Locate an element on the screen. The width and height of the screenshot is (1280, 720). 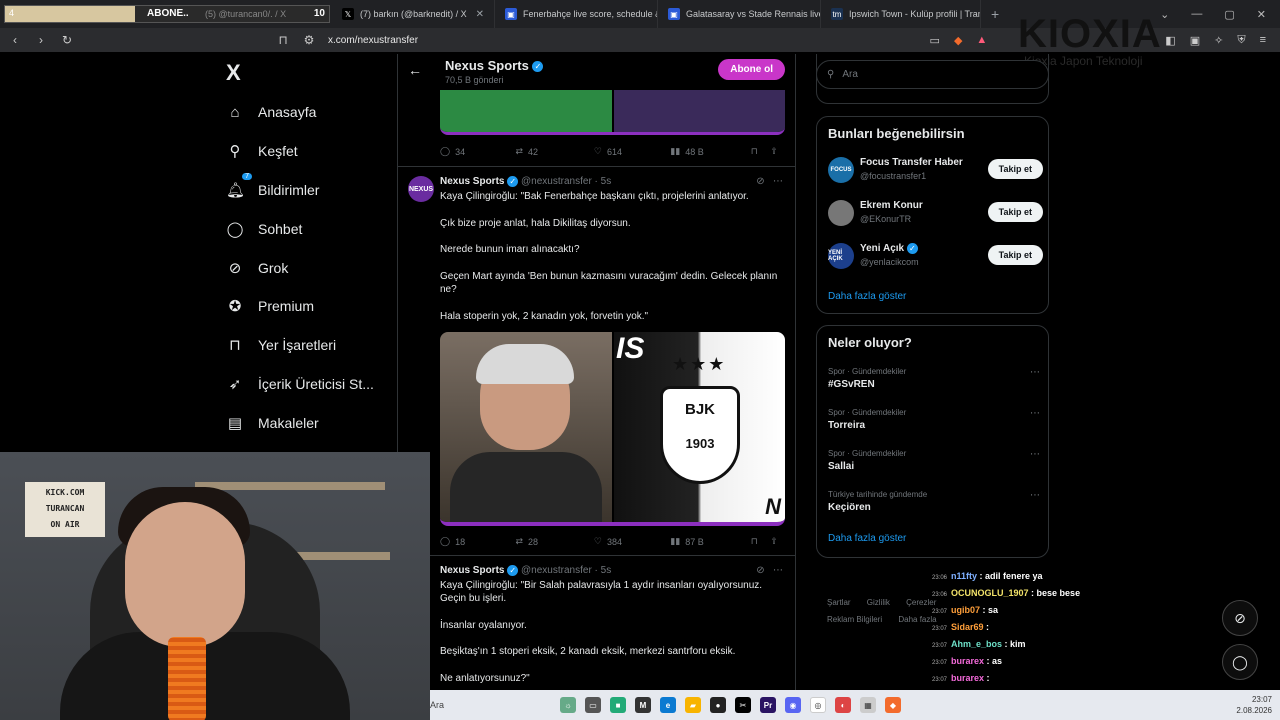
reload-icon: ↻ is located at coordinates (67, 40).